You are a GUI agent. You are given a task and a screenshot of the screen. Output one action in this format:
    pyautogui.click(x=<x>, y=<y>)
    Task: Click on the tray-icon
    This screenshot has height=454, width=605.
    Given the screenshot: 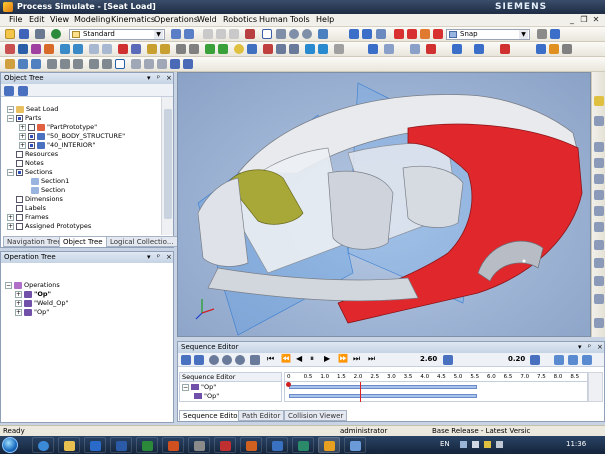 What is the action you would take?
    pyautogui.click(x=463, y=444)
    